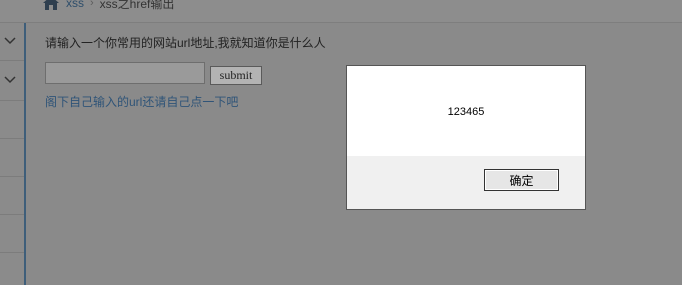  Describe the element at coordinates (341, 11) in the screenshot. I see `top-bar: xss › xss之href输出` at that location.